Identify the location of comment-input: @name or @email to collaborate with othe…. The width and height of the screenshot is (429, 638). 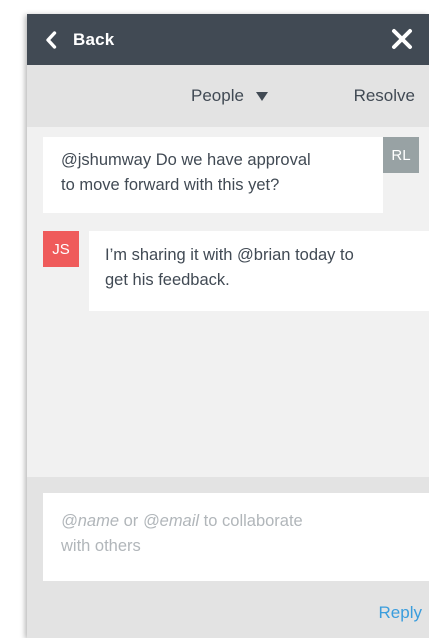
(236, 537).